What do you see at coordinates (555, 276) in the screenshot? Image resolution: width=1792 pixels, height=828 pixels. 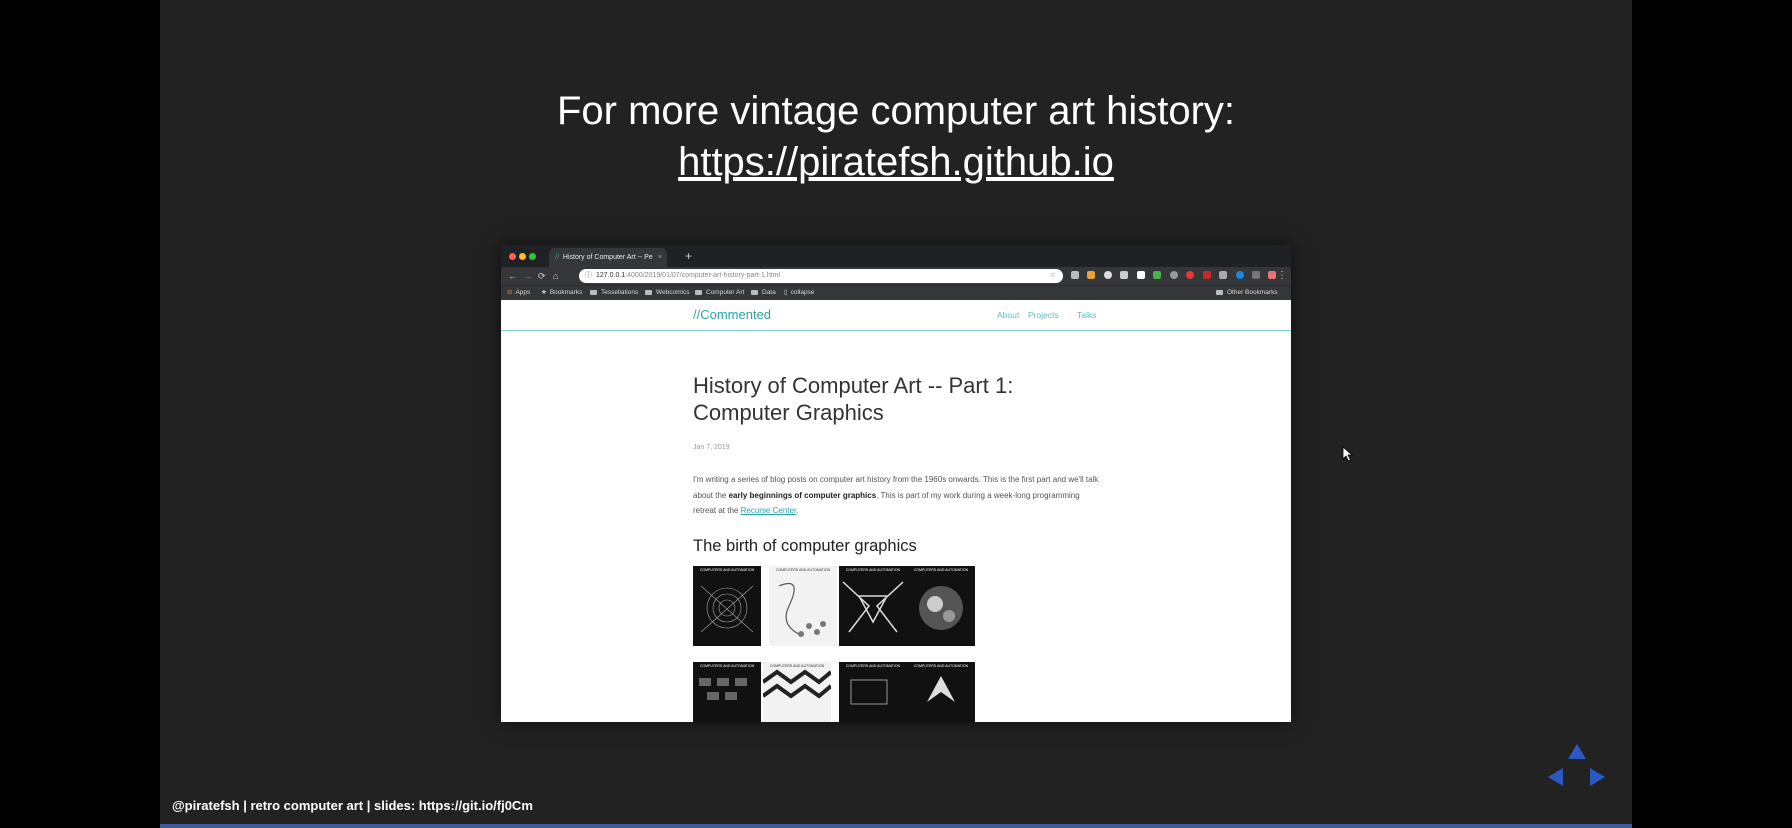 I see `home-icon: ⌂` at bounding box center [555, 276].